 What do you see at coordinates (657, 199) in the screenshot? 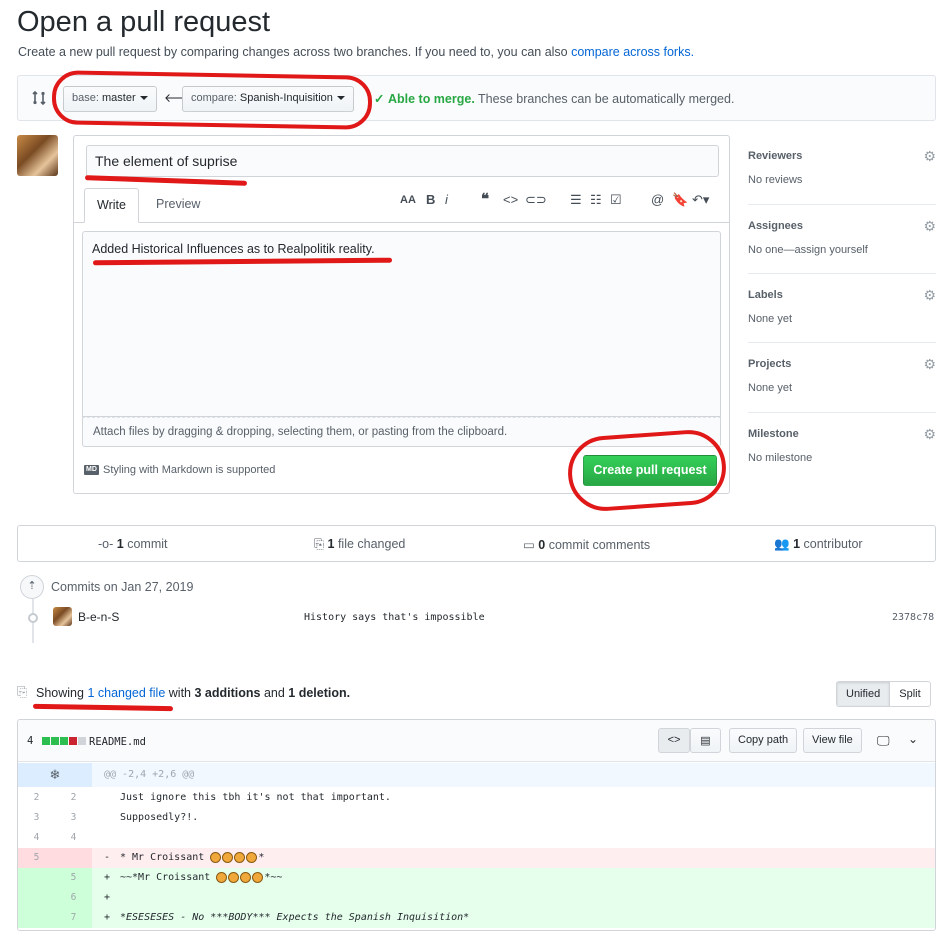
I see `mention-icon: @` at bounding box center [657, 199].